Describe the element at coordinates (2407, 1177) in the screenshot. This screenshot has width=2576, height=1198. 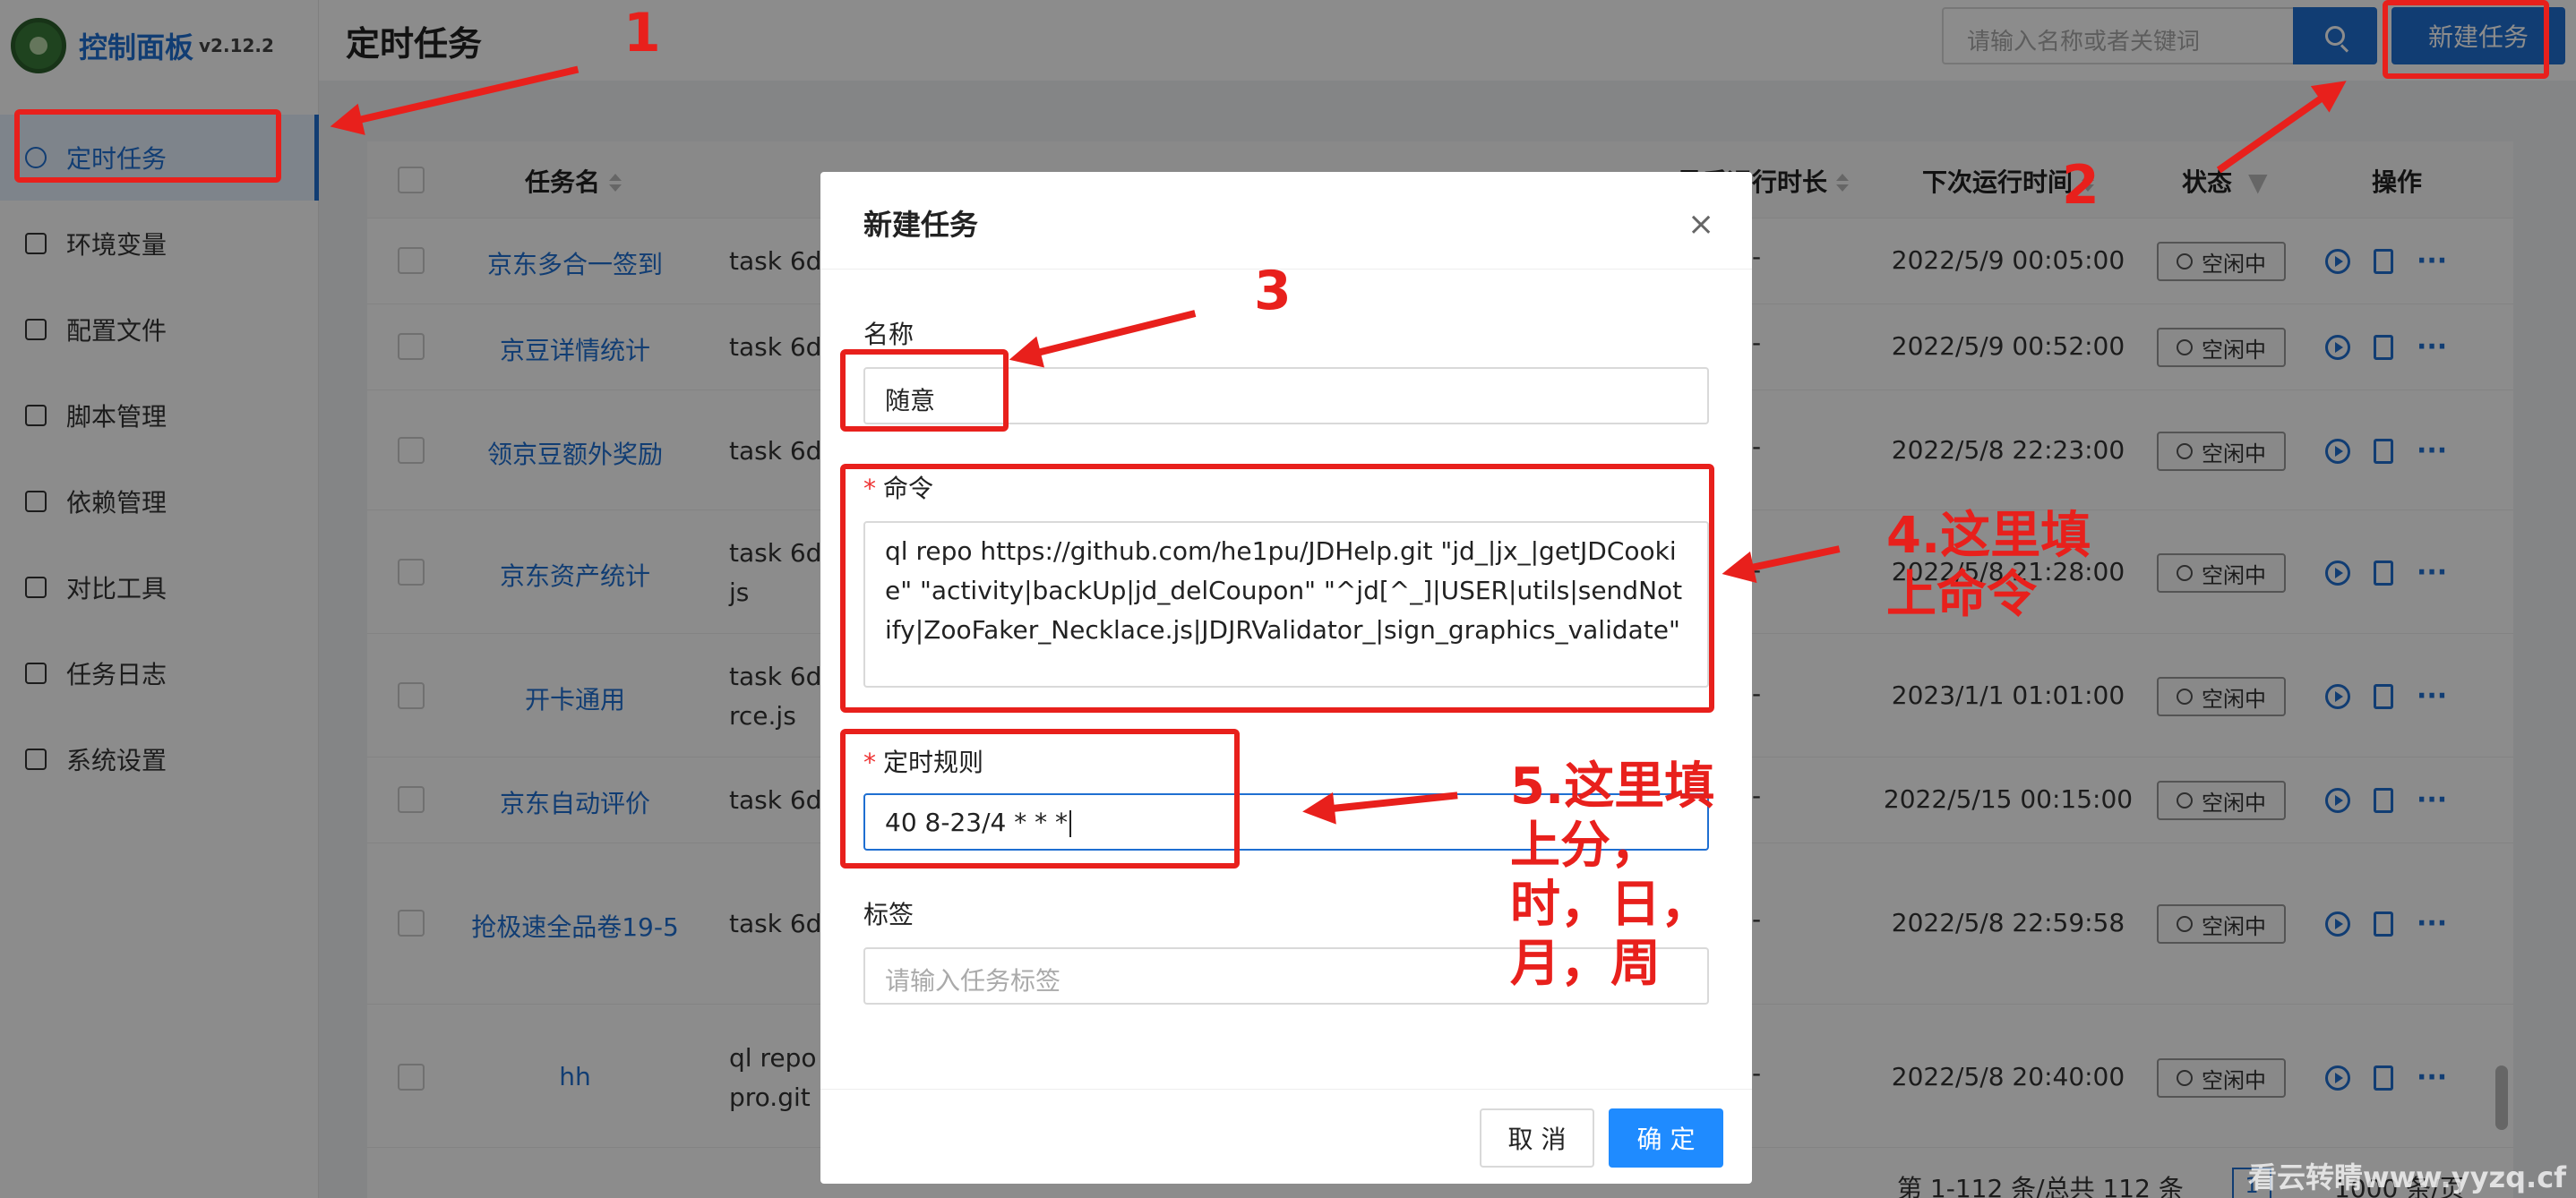
I see `watermark: 看云转睛www.yyzq.cf` at that location.